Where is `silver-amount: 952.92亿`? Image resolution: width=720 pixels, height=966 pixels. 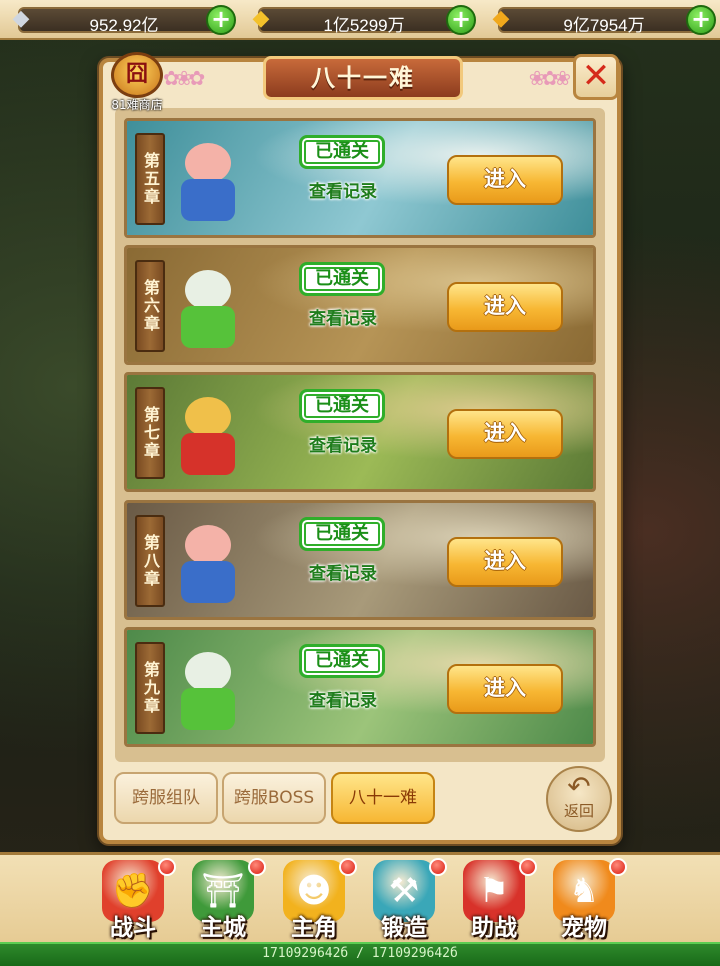 silver-amount: 952.92亿 is located at coordinates (124, 25).